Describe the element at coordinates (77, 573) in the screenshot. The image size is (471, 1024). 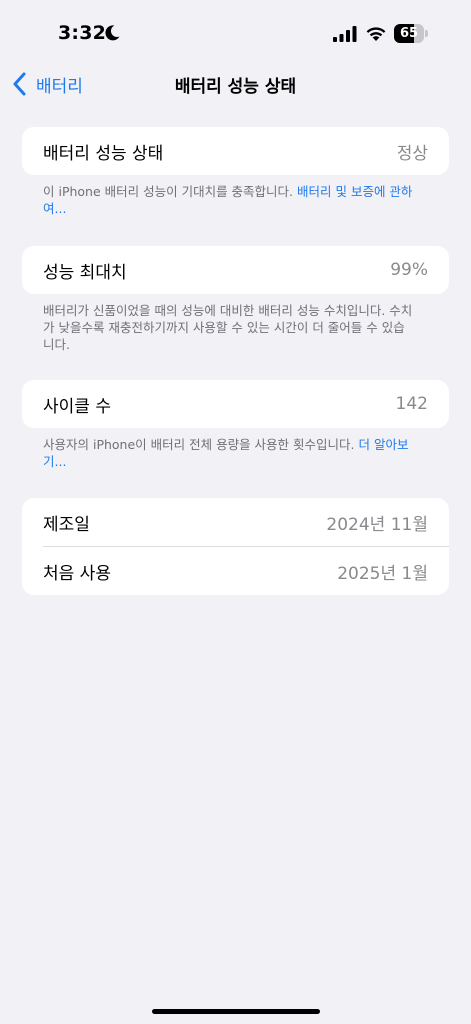
I see `first-use-label: 처음 사용` at that location.